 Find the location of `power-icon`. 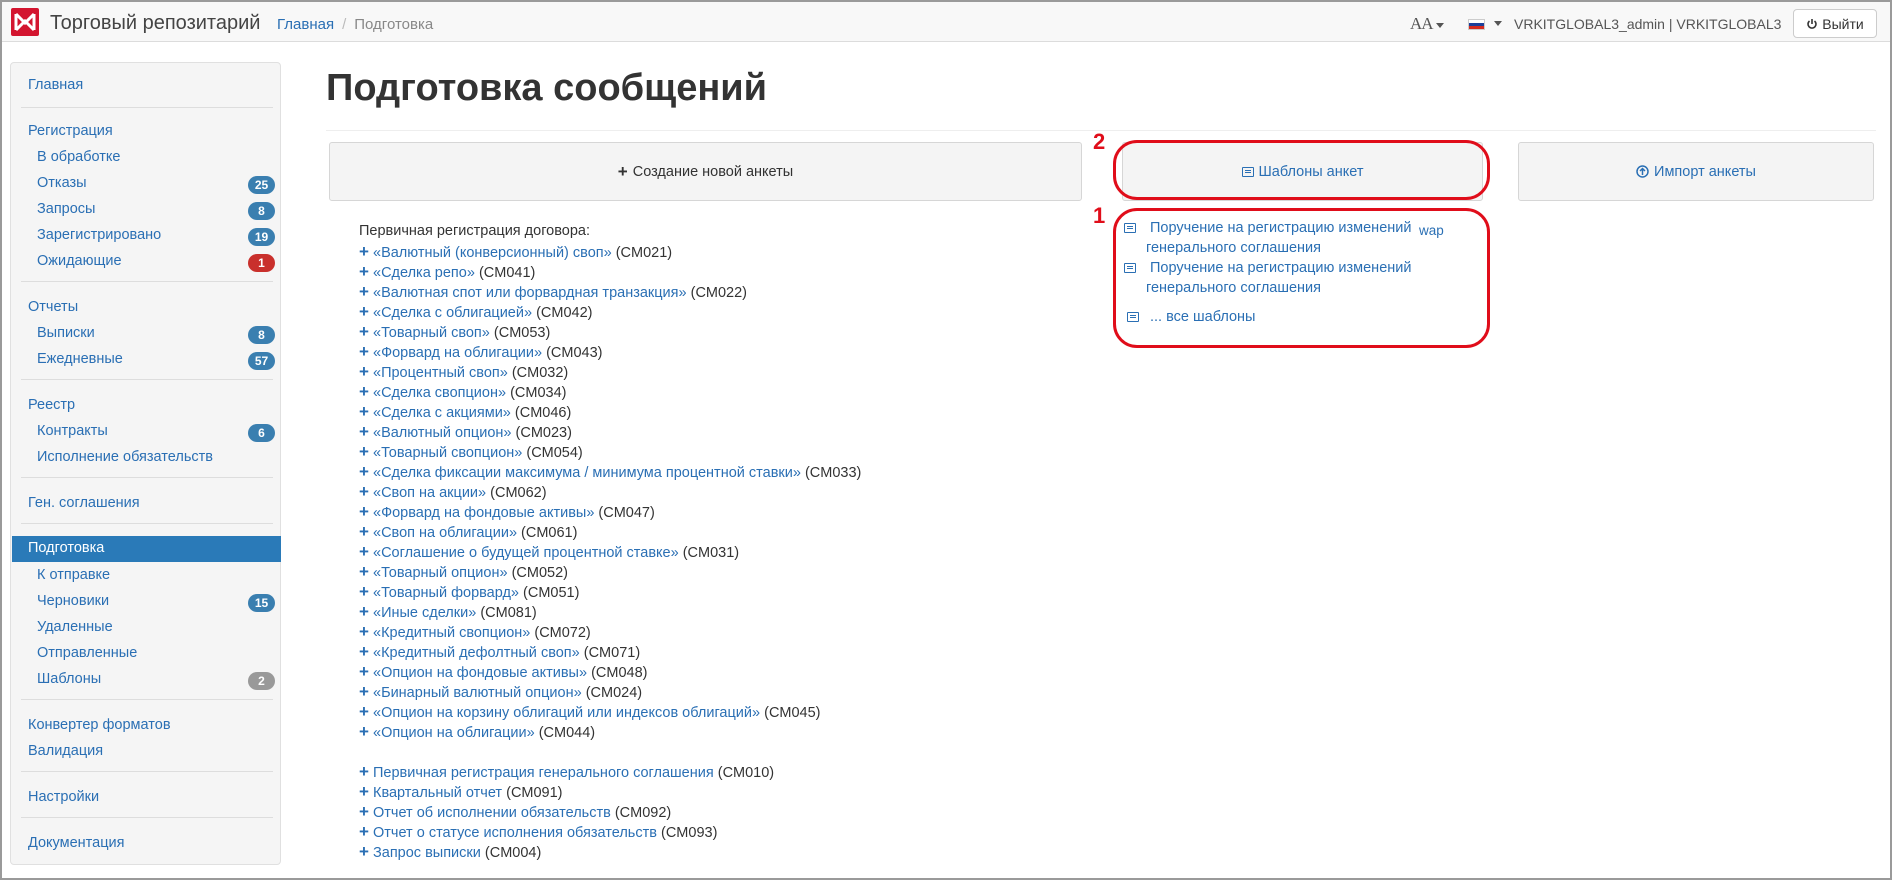

power-icon is located at coordinates (1812, 23).